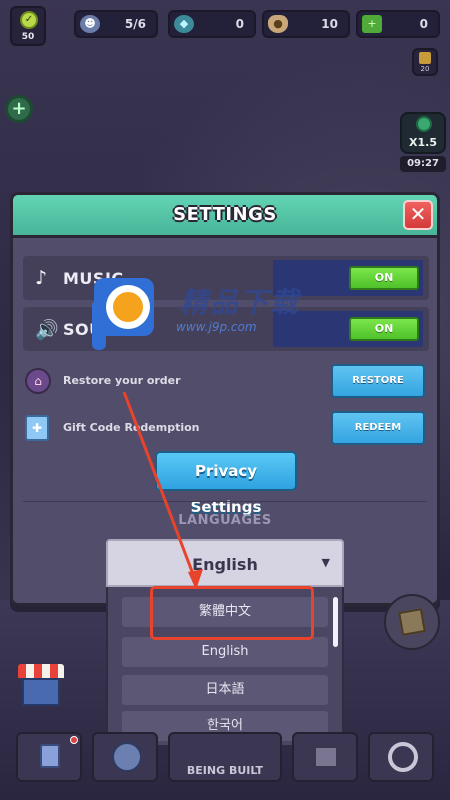 This screenshot has height=800, width=450. Describe the element at coordinates (425, 69) in the screenshot. I see `locked-level-value: 20` at that location.